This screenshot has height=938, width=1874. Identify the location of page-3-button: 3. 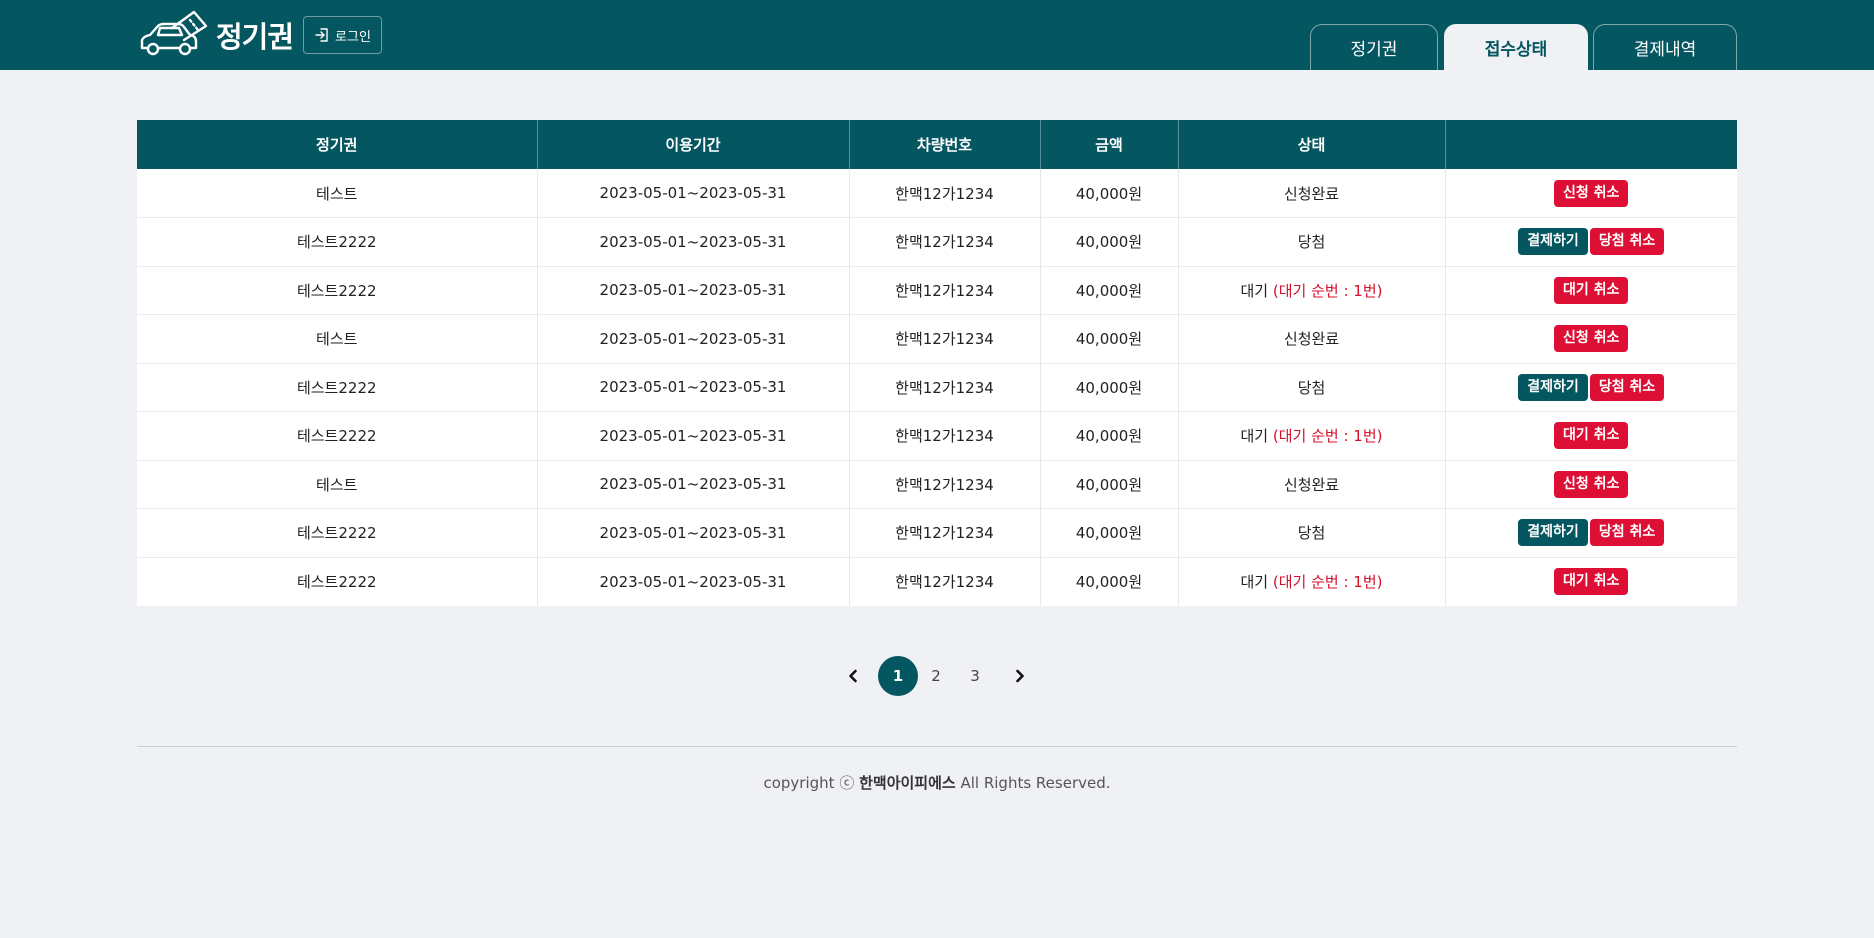
(975, 676).